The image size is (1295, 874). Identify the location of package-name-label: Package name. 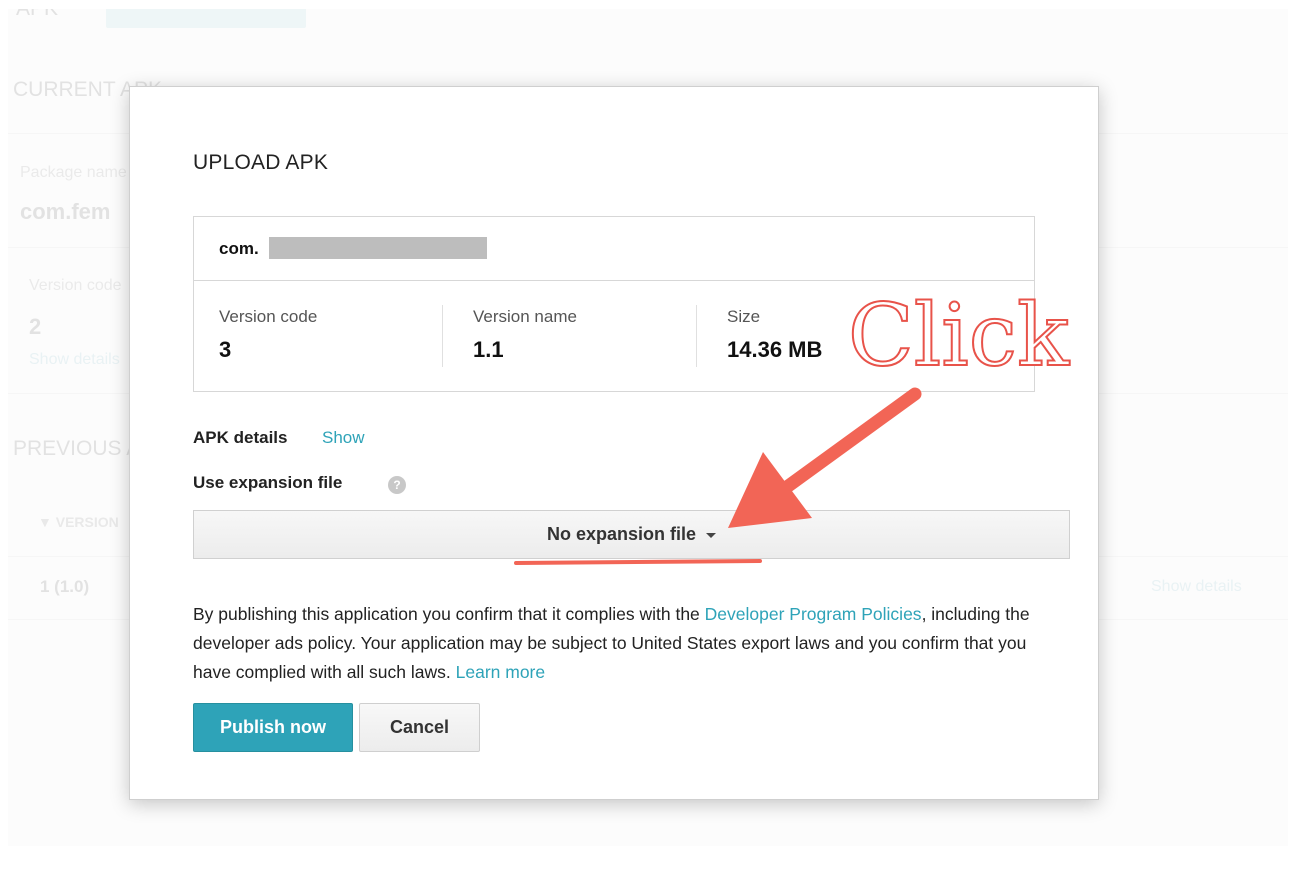
(73, 172).